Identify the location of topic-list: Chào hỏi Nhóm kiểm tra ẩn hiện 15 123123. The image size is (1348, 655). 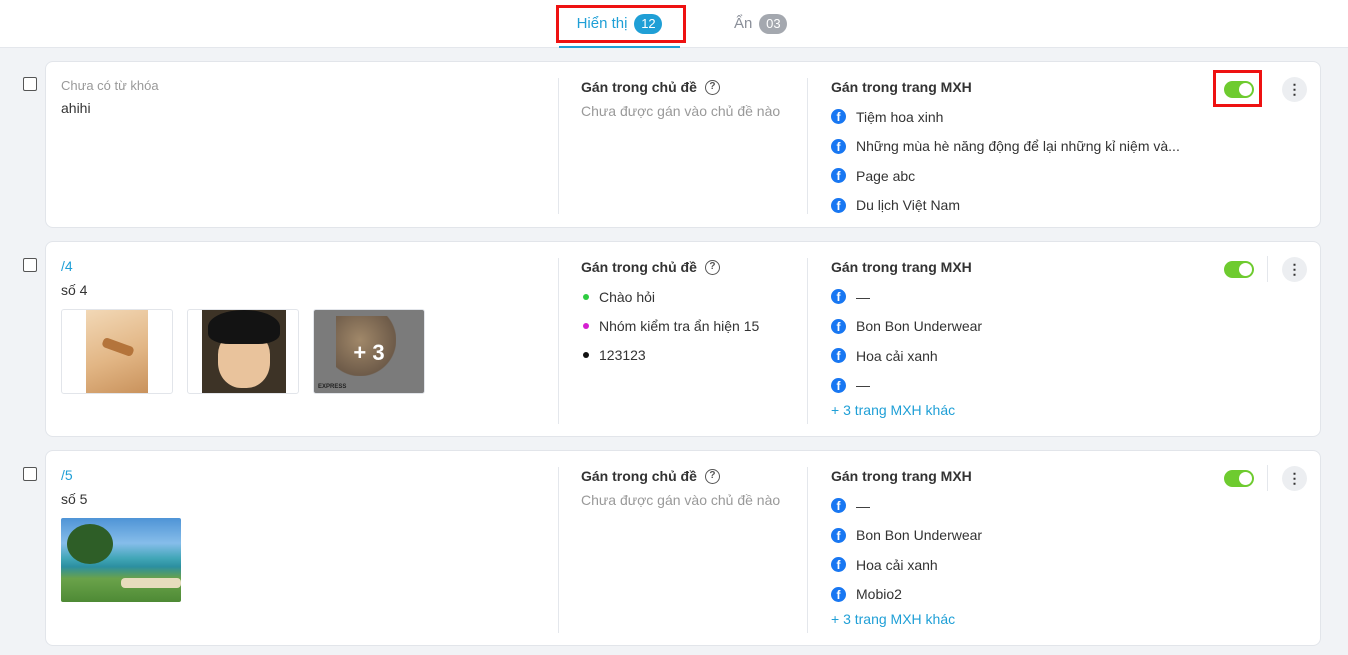
(696, 325).